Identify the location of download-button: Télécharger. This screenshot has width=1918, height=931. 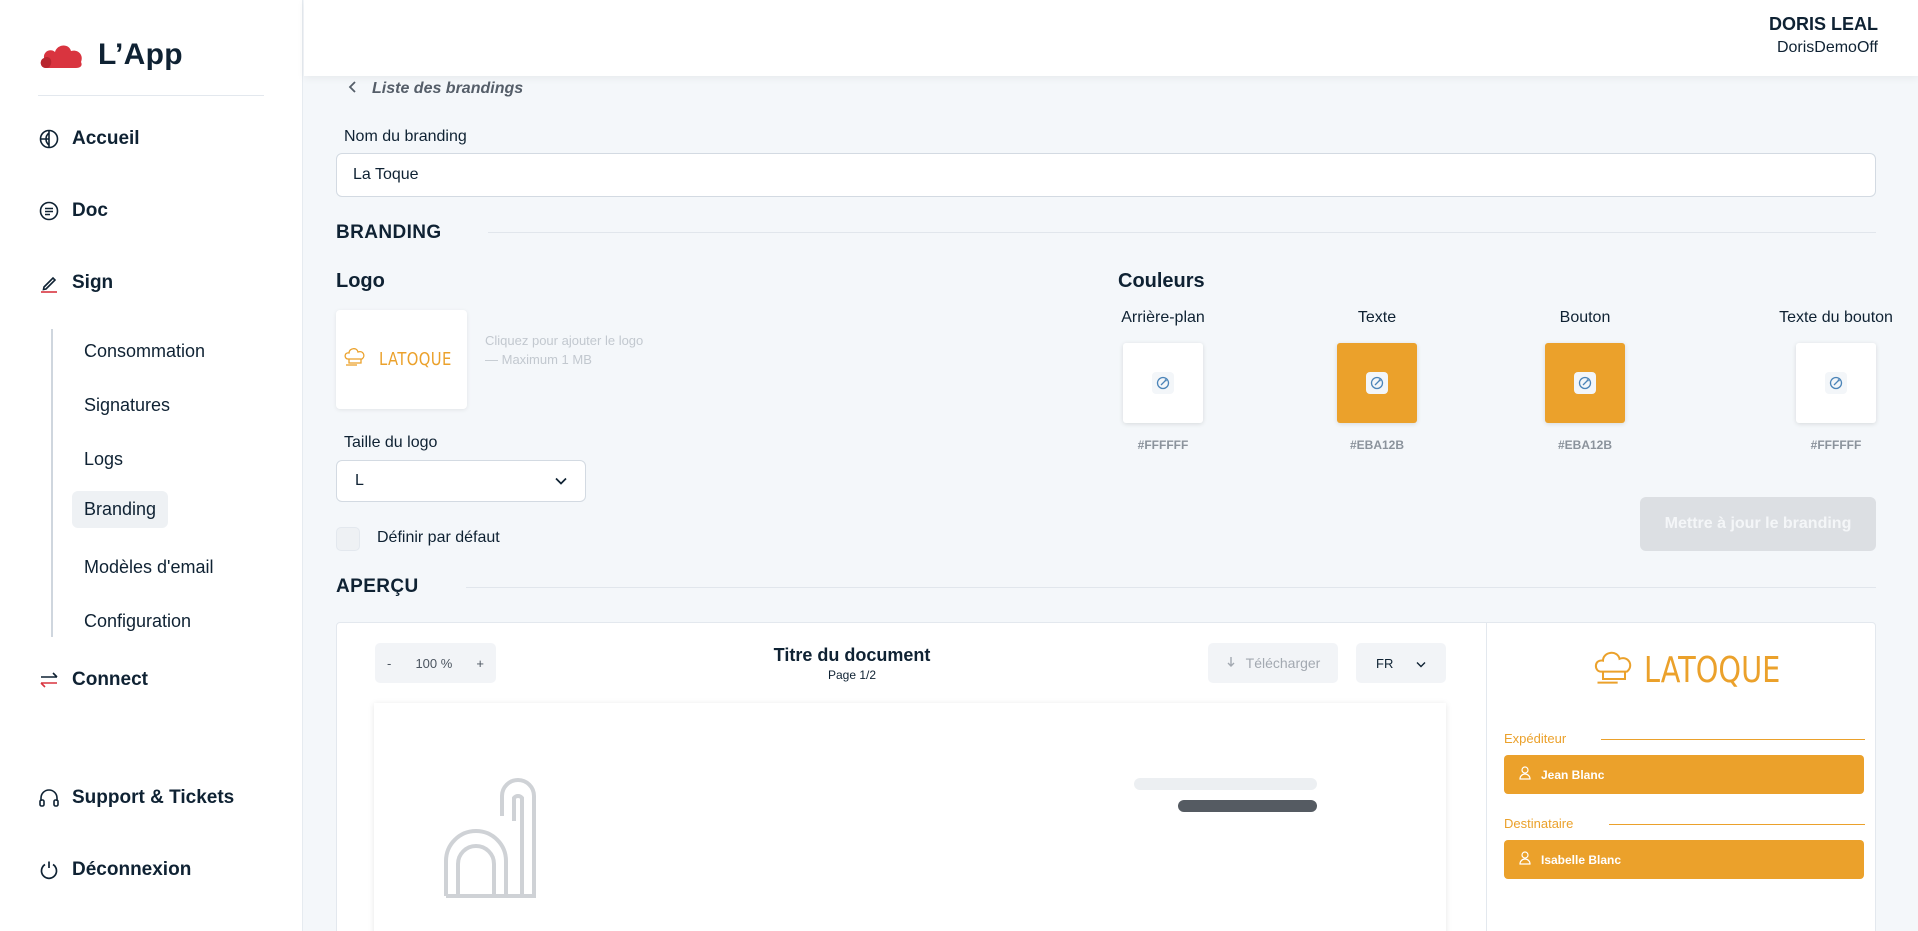
(1273, 663).